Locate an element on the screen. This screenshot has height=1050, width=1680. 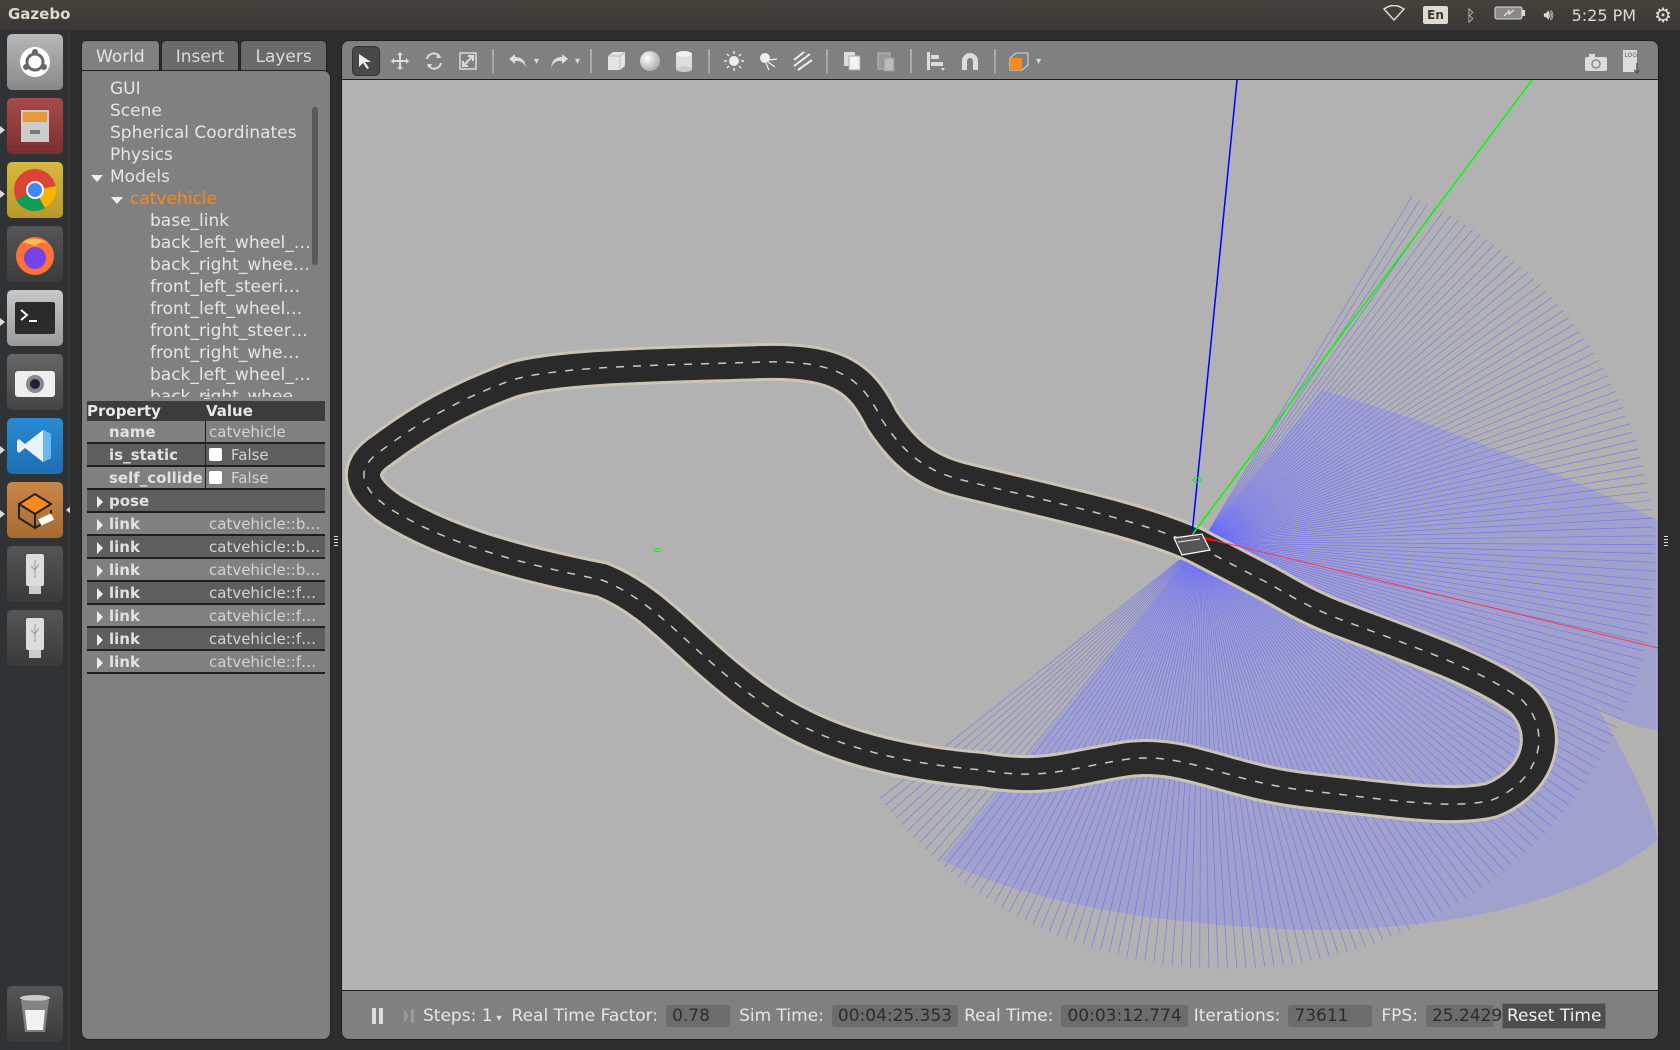
right-panel-splitter-handle is located at coordinates (1666, 541).